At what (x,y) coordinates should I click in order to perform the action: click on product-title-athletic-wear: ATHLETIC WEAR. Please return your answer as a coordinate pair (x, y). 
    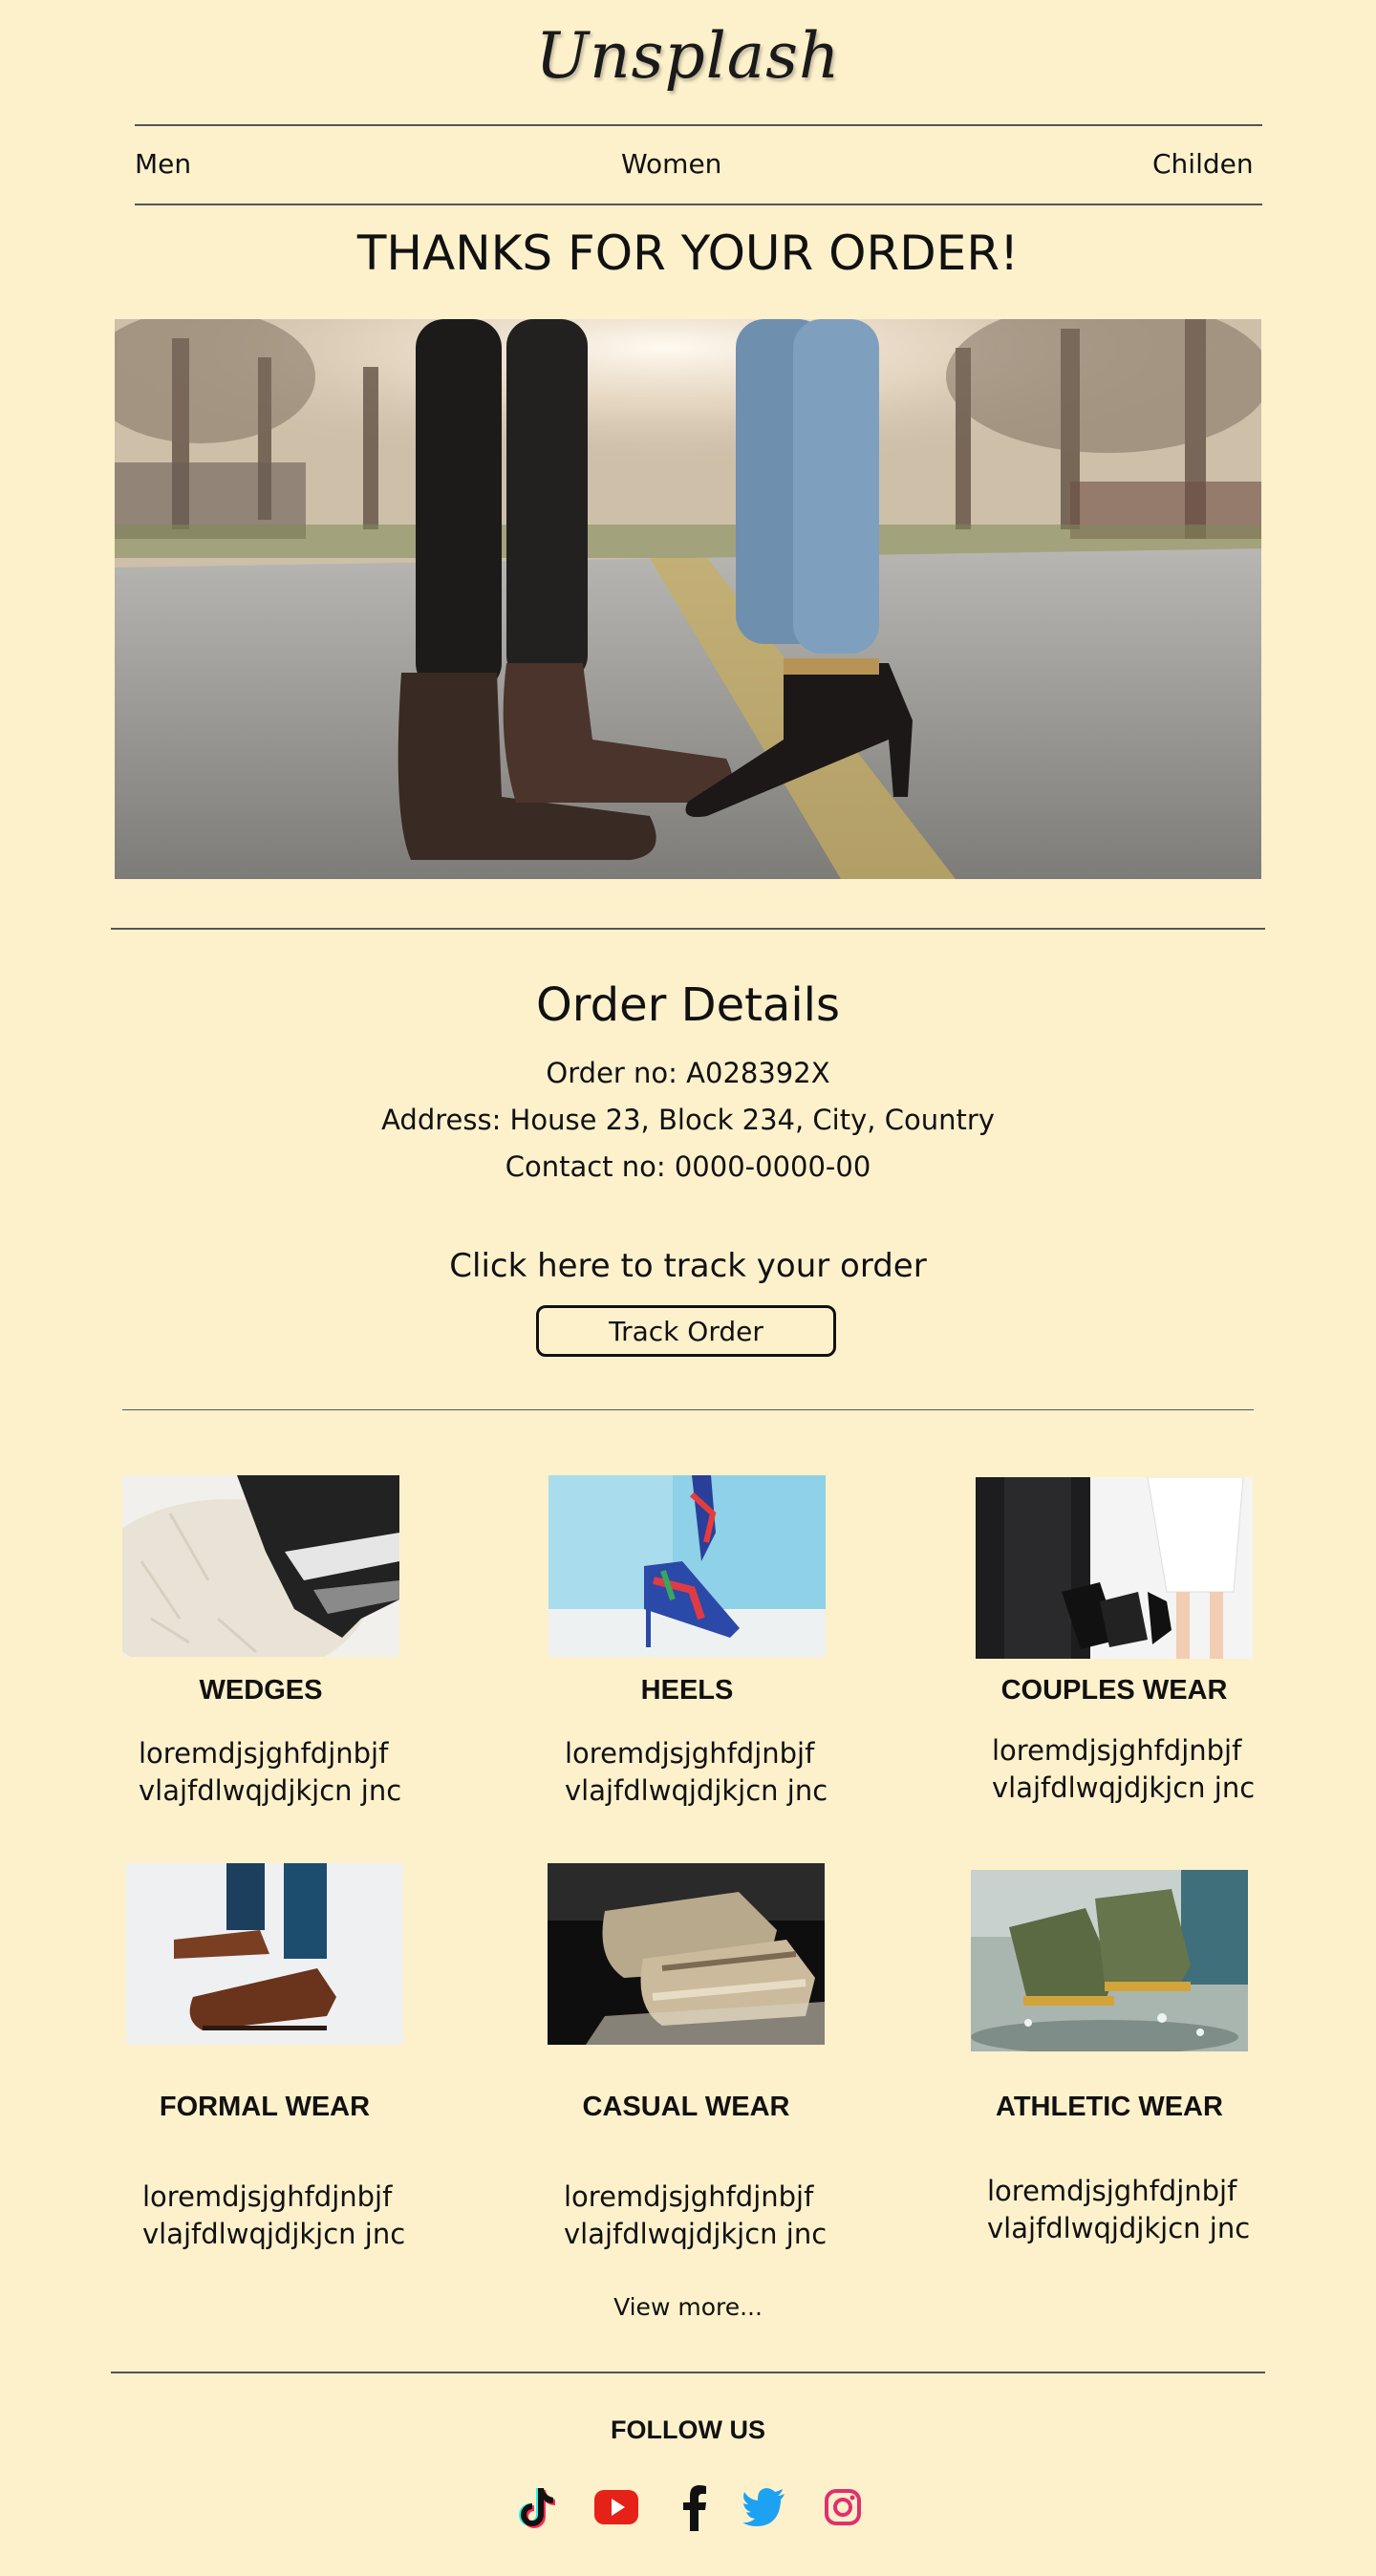
    Looking at the image, I should click on (1110, 2107).